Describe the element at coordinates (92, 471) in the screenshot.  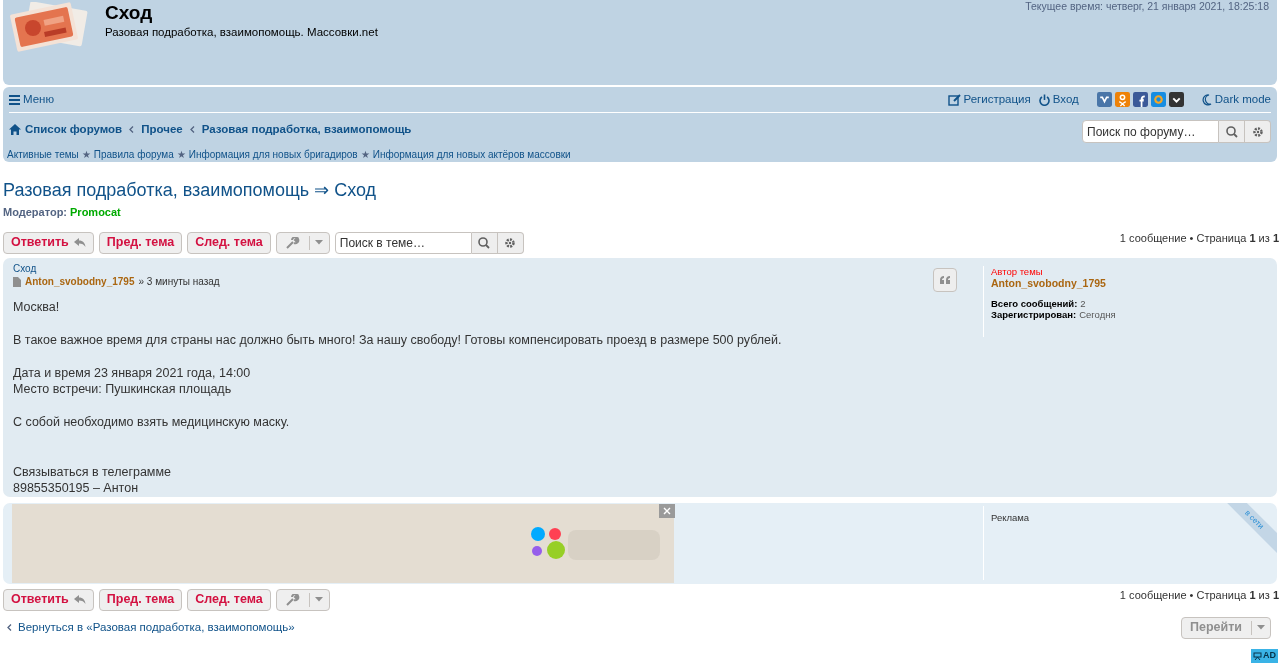
I see `post-text: Связываться в телеграмме` at that location.